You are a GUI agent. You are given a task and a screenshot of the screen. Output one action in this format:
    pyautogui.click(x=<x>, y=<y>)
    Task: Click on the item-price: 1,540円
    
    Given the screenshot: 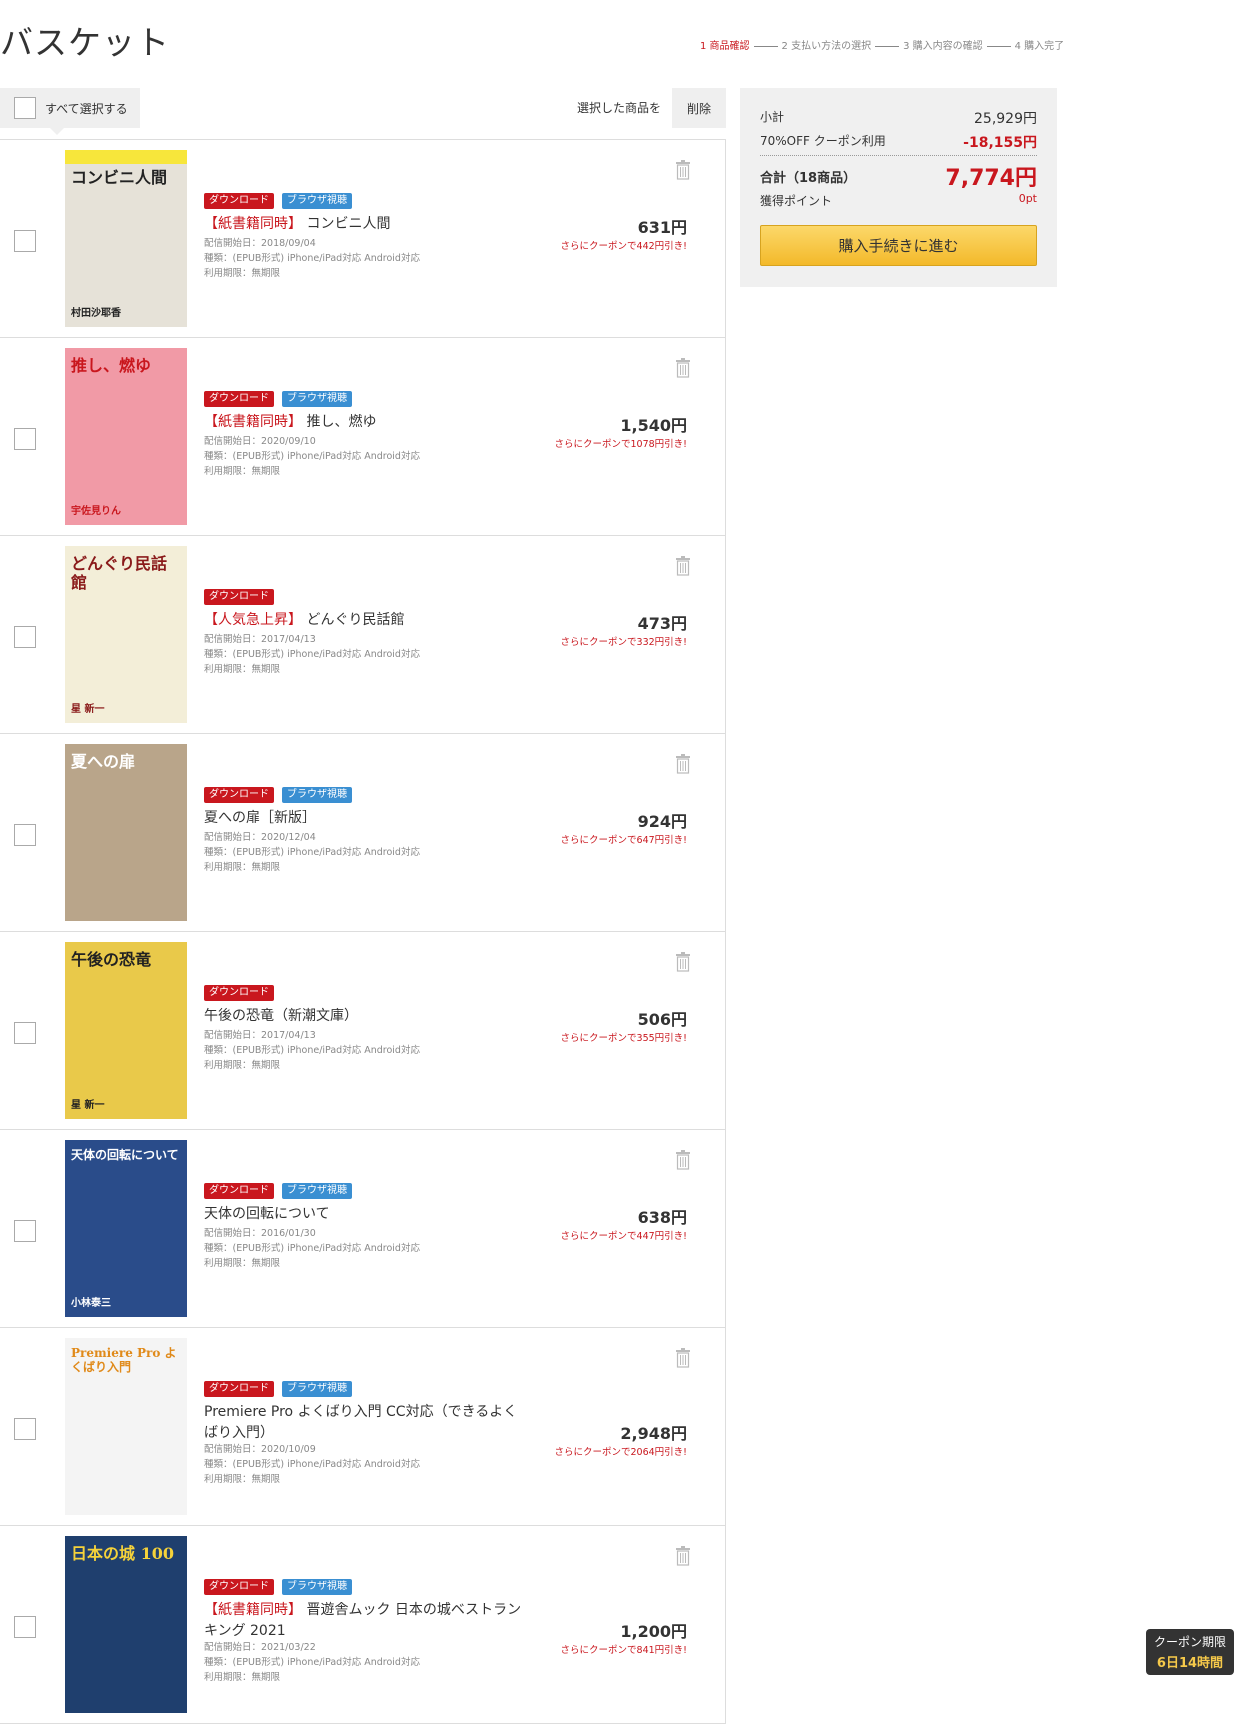 What is the action you would take?
    pyautogui.click(x=653, y=425)
    